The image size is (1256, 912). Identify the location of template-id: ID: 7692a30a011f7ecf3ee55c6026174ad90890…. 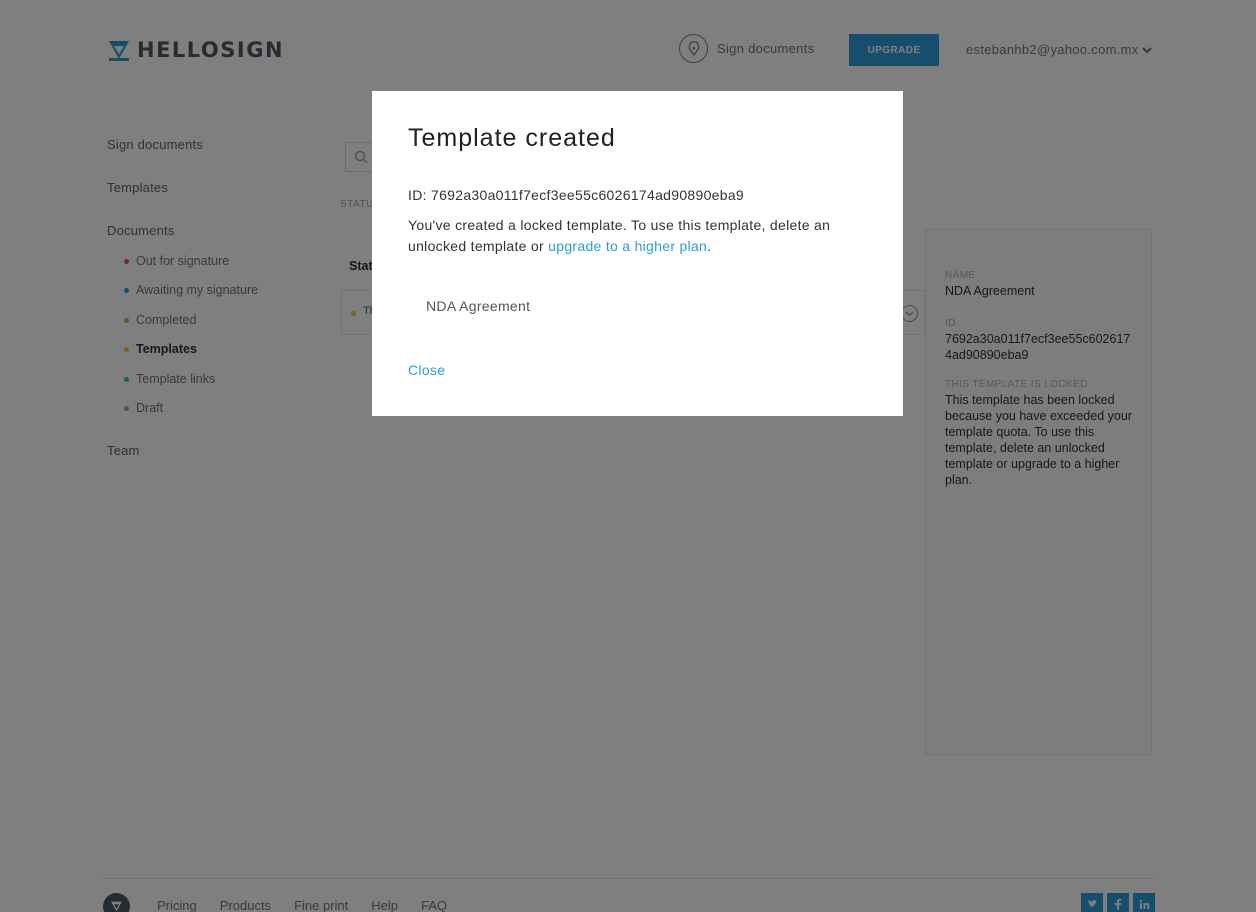
(576, 195).